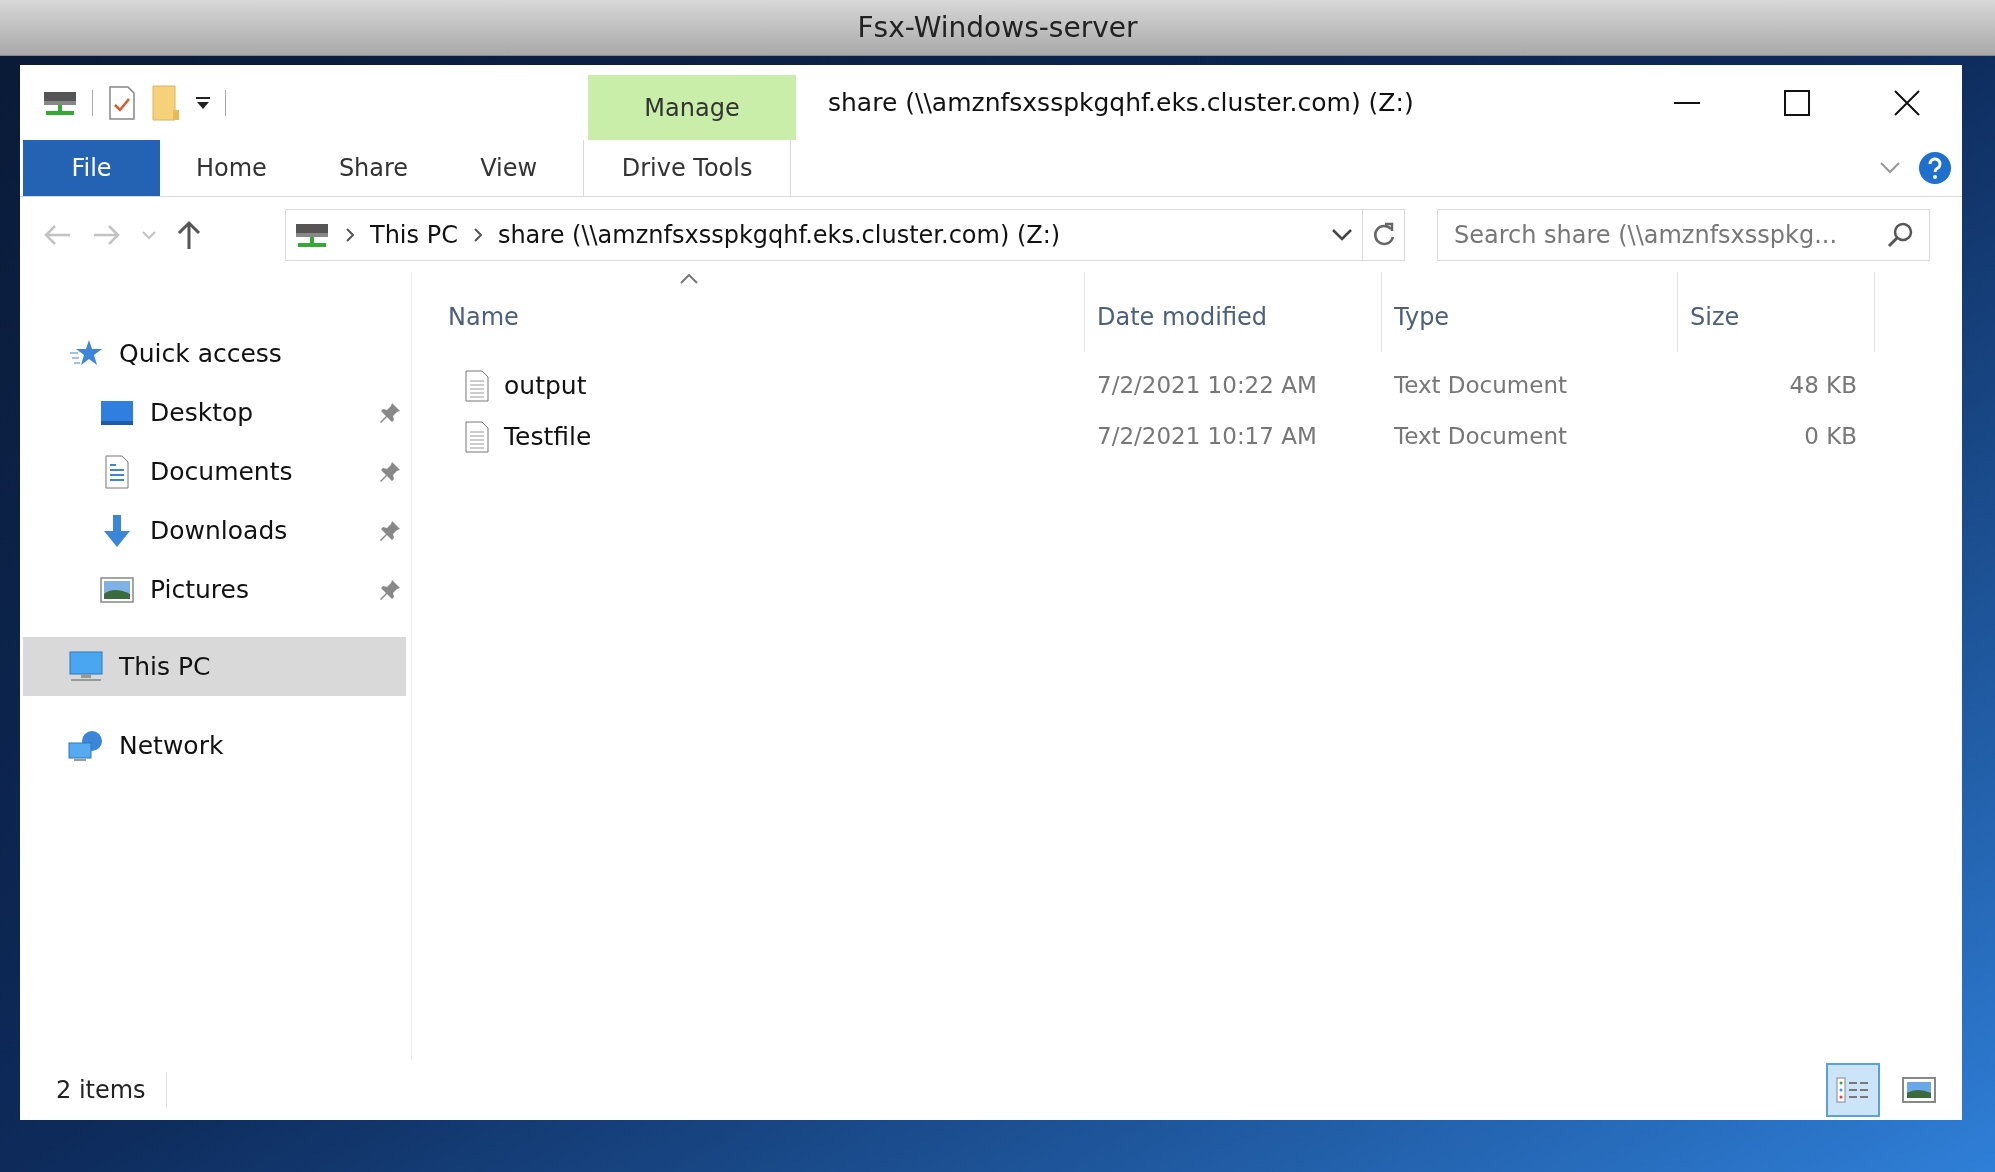 The height and width of the screenshot is (1172, 1995). Describe the element at coordinates (414, 234) in the screenshot. I see `breadcrumb: This PC` at that location.